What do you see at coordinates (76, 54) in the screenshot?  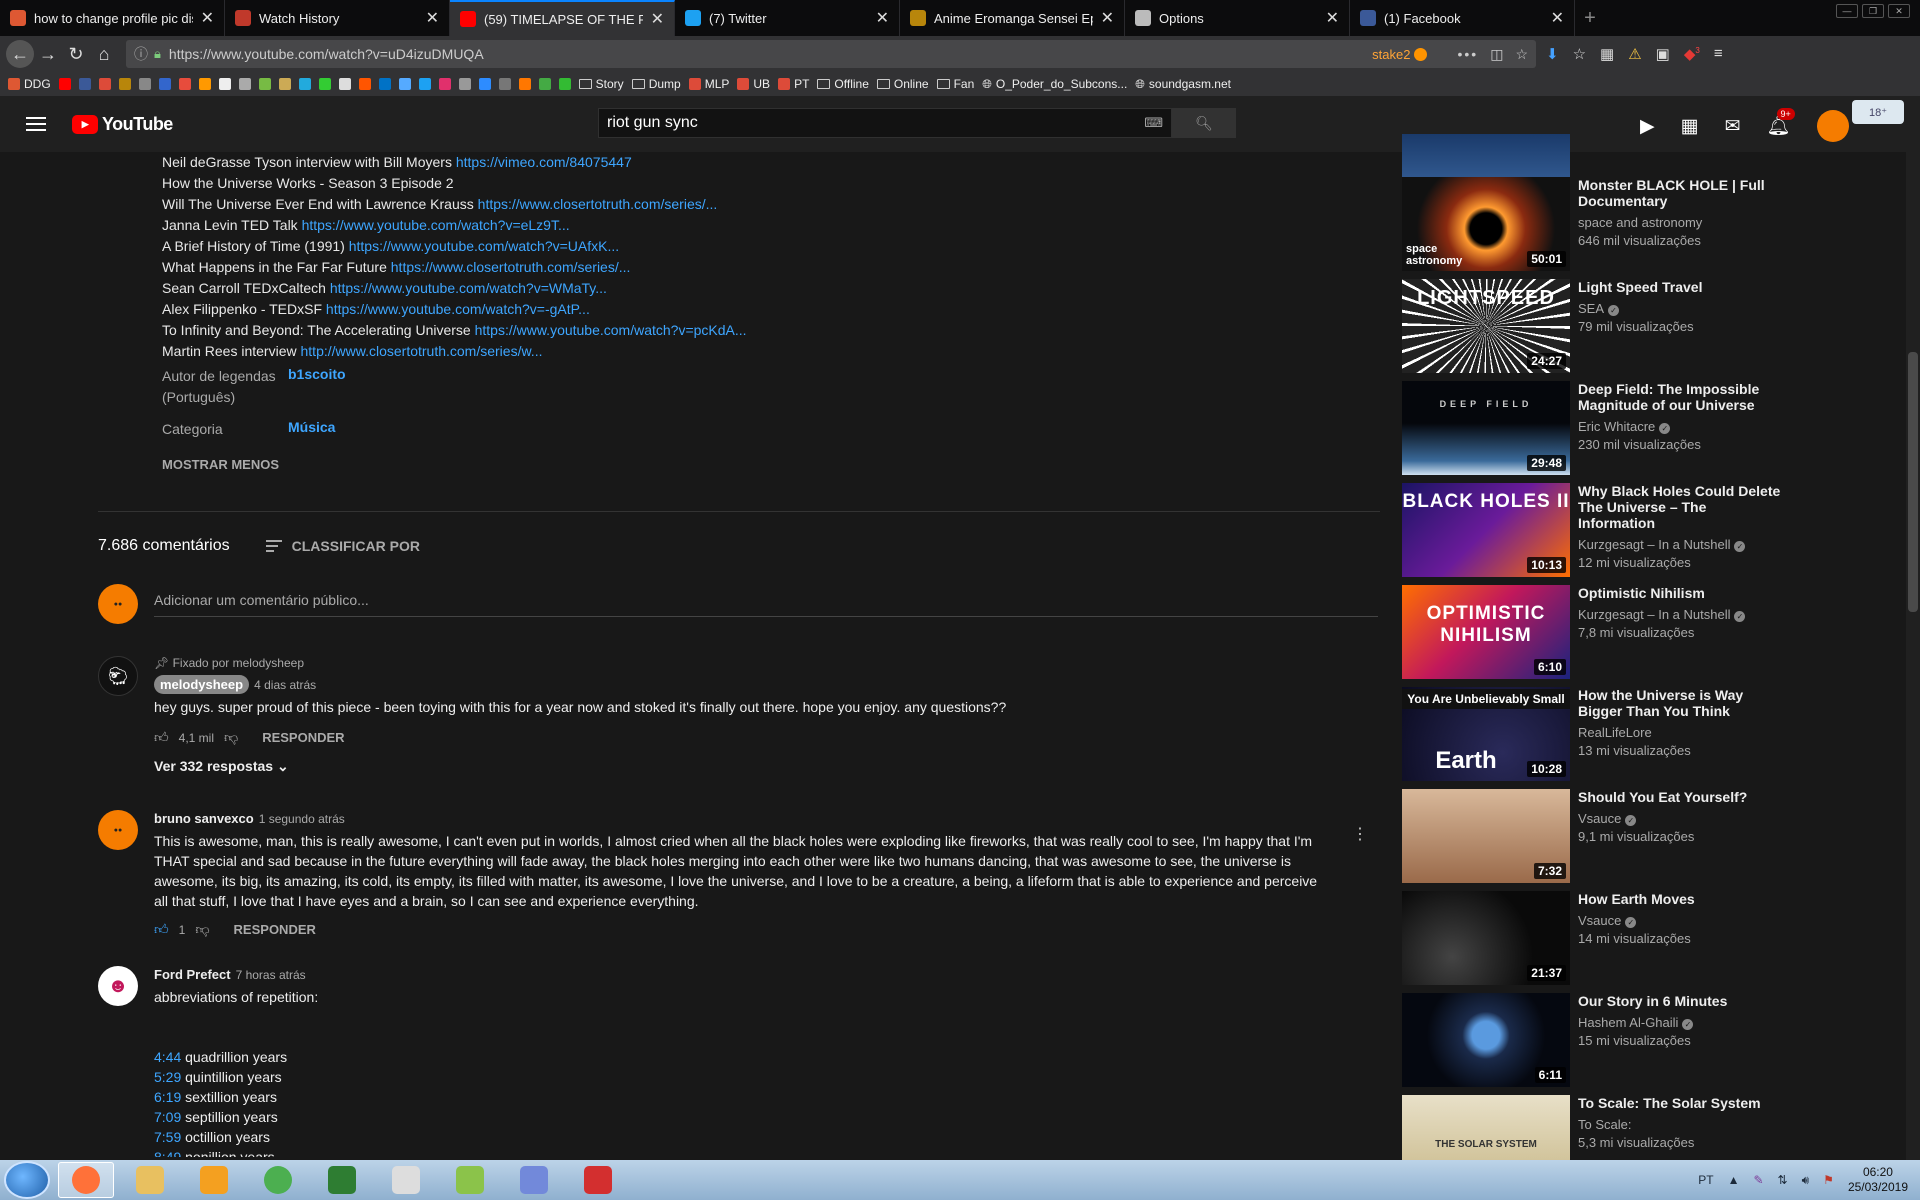 I see `reload-button: ↻` at bounding box center [76, 54].